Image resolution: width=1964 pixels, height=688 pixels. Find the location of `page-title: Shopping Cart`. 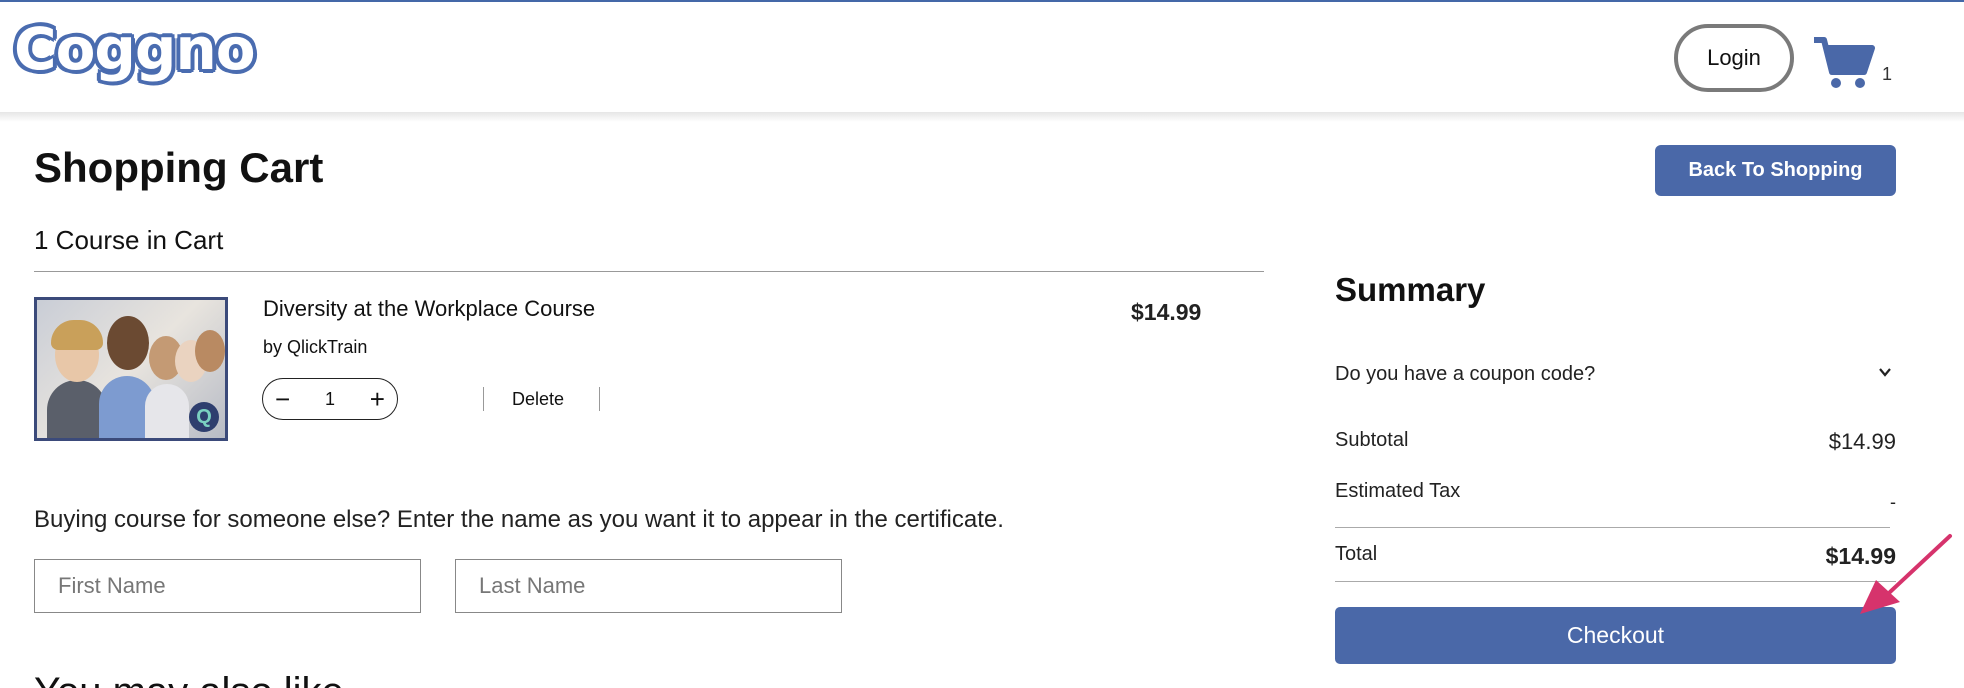

page-title: Shopping Cart is located at coordinates (179, 167).